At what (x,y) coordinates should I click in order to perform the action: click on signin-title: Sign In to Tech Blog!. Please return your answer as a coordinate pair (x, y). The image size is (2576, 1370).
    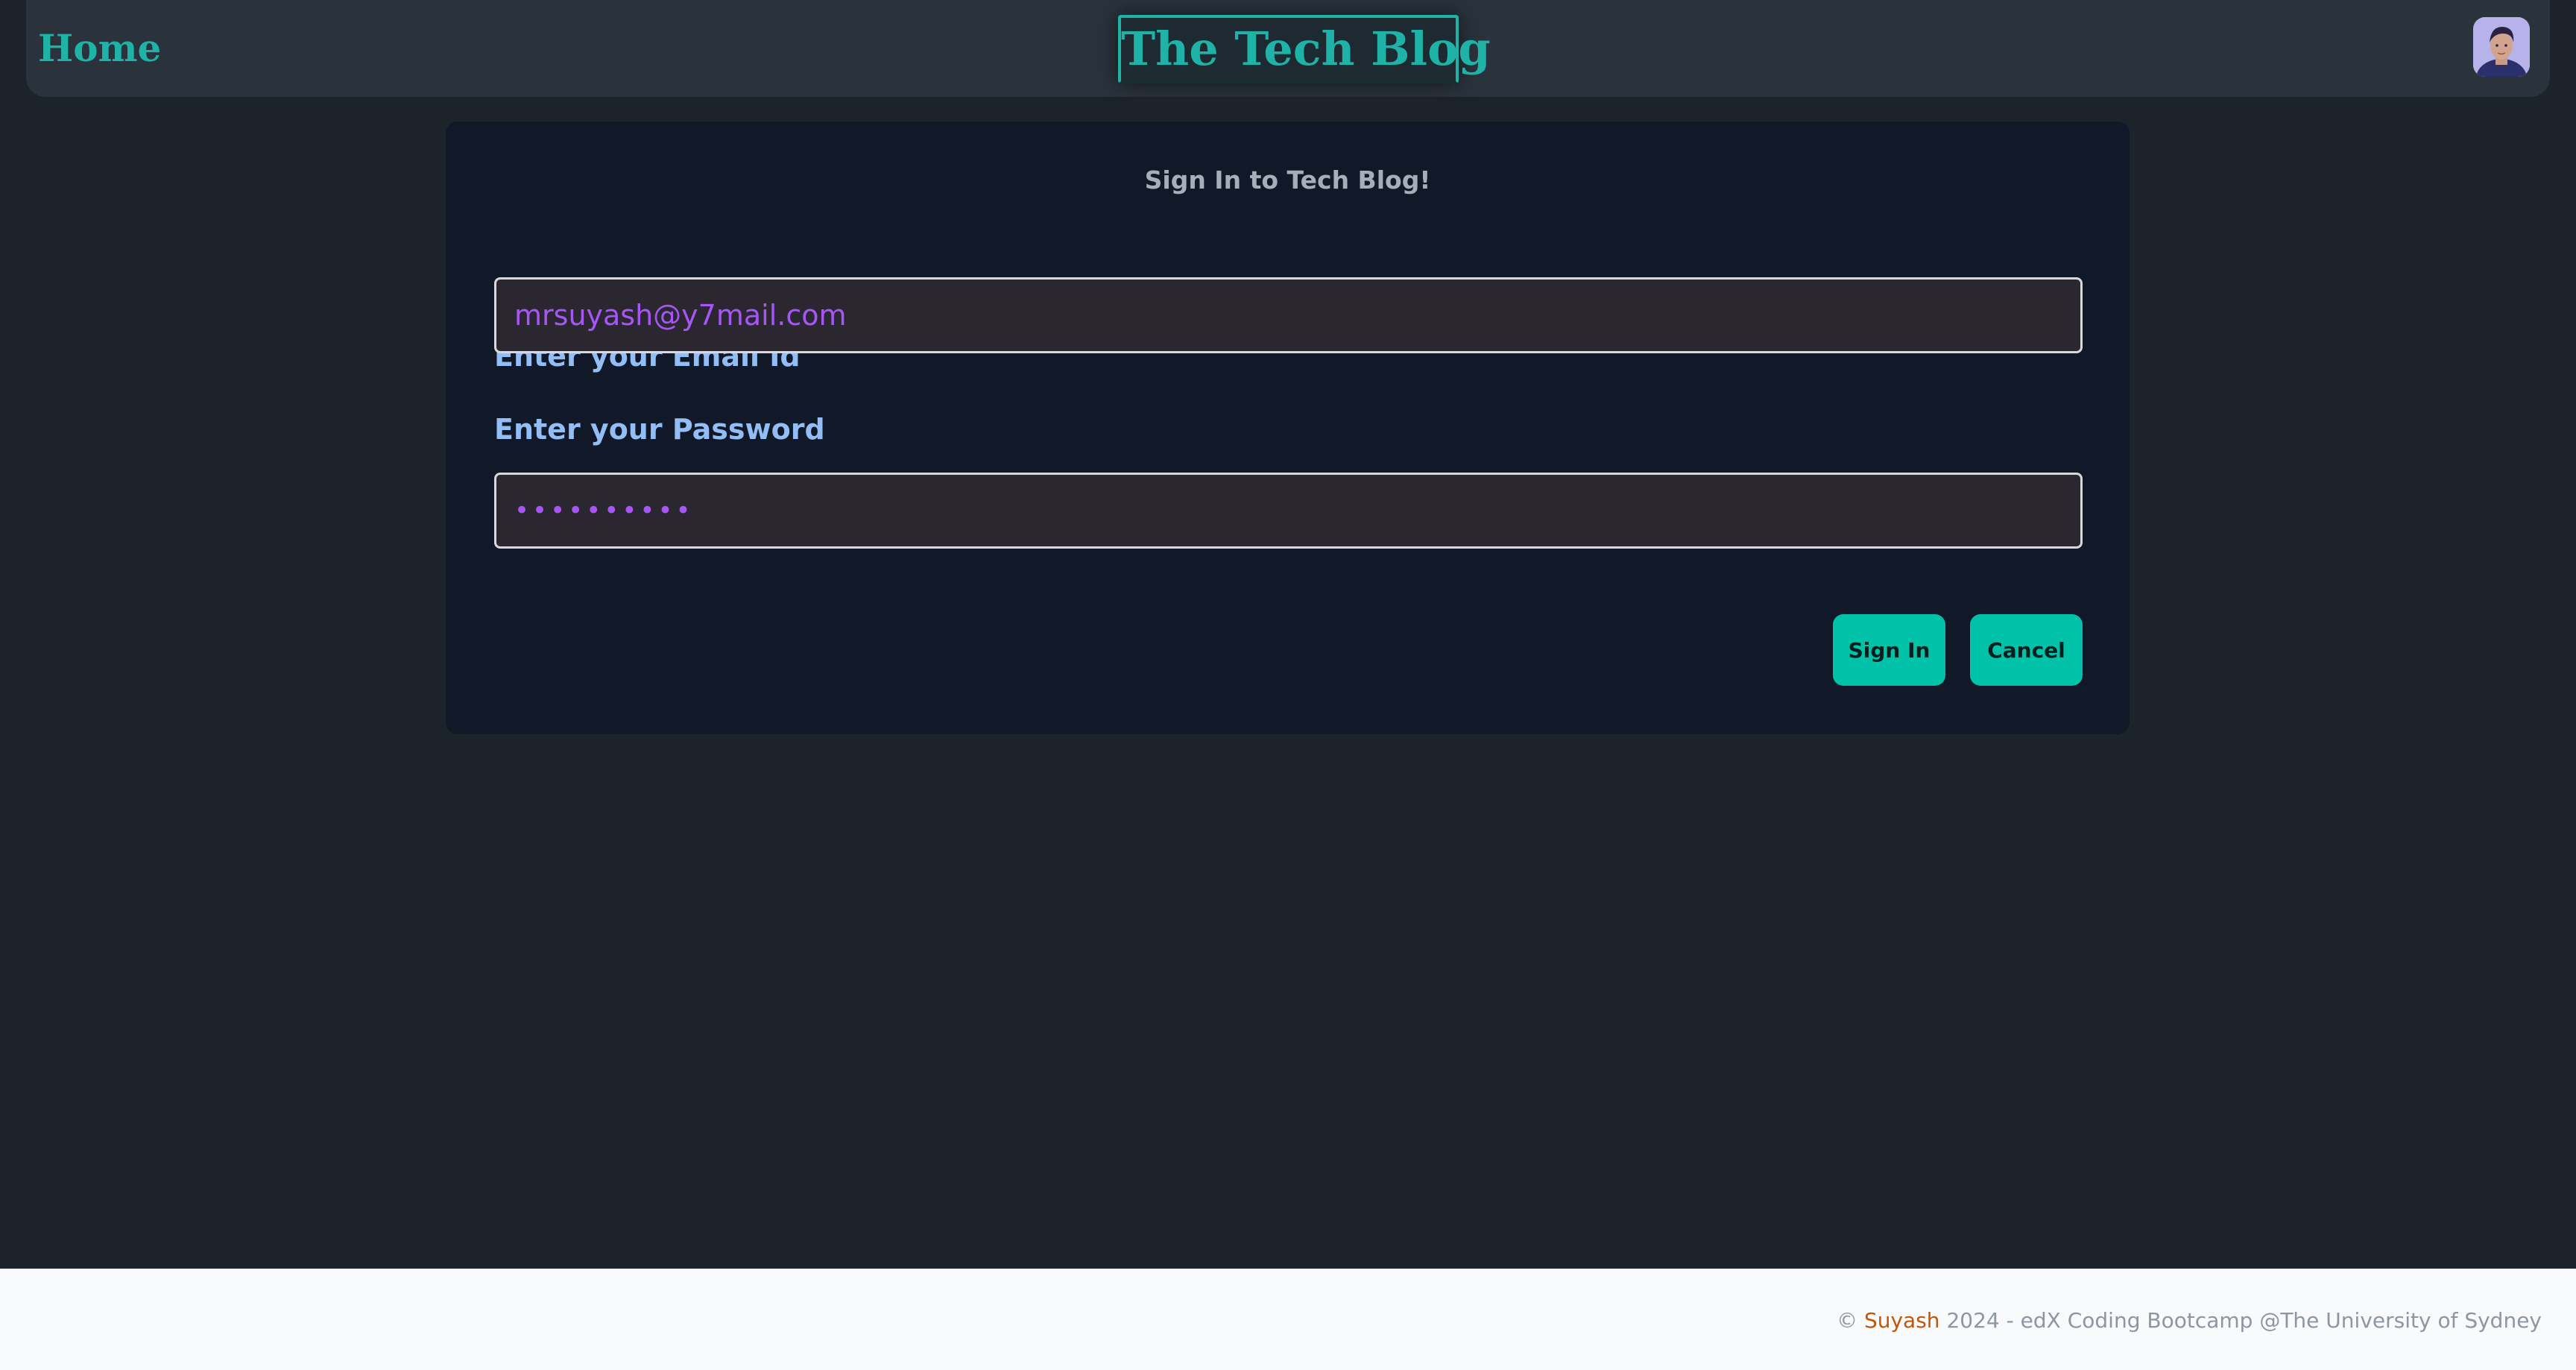
    Looking at the image, I should click on (1287, 180).